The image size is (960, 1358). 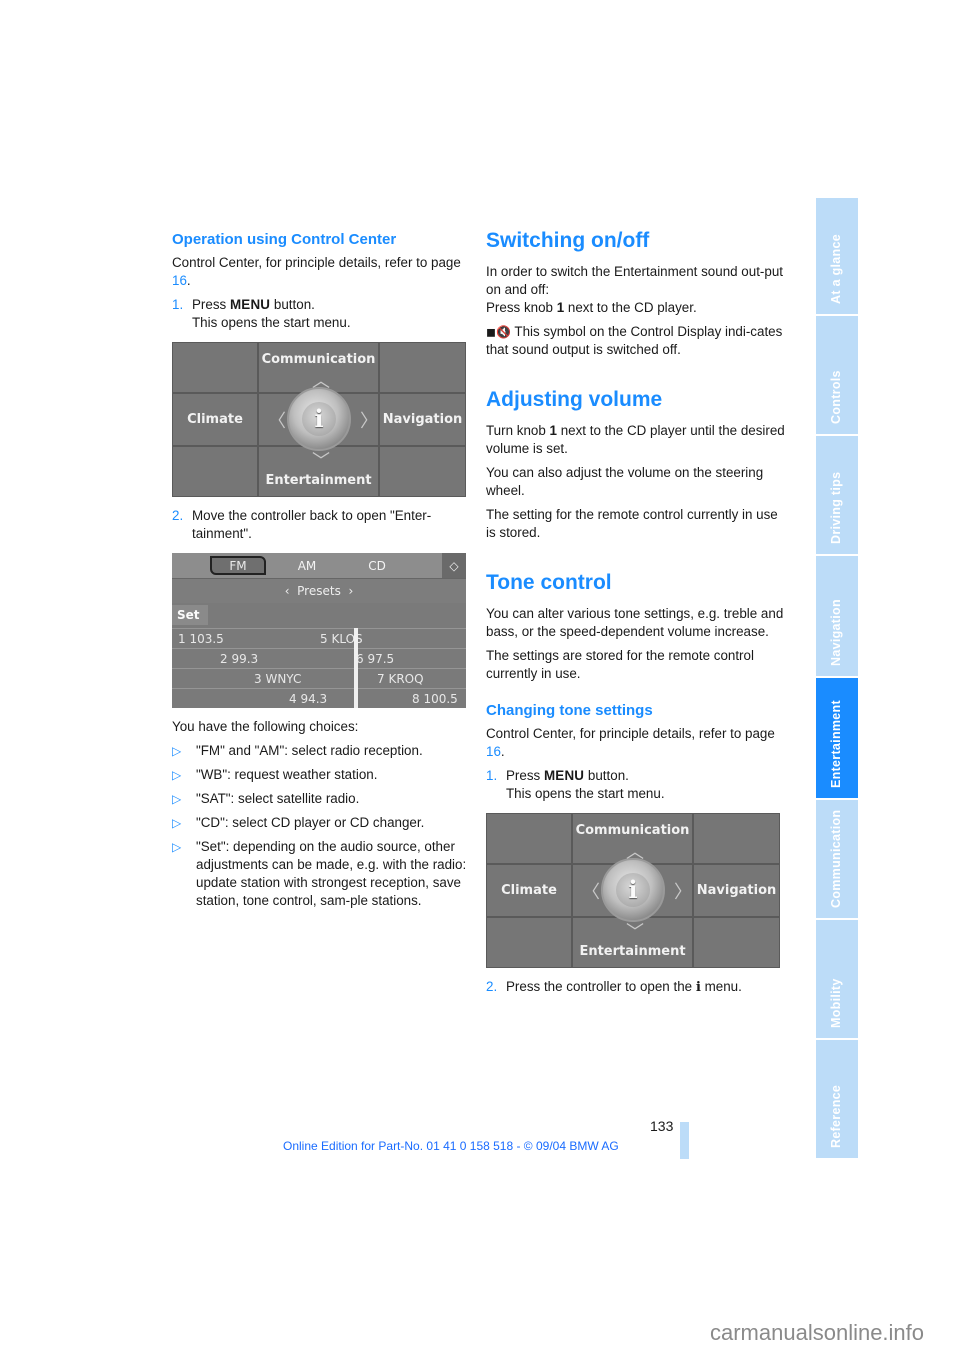 I want to click on tab-mobility: Mobility, so click(x=837, y=979).